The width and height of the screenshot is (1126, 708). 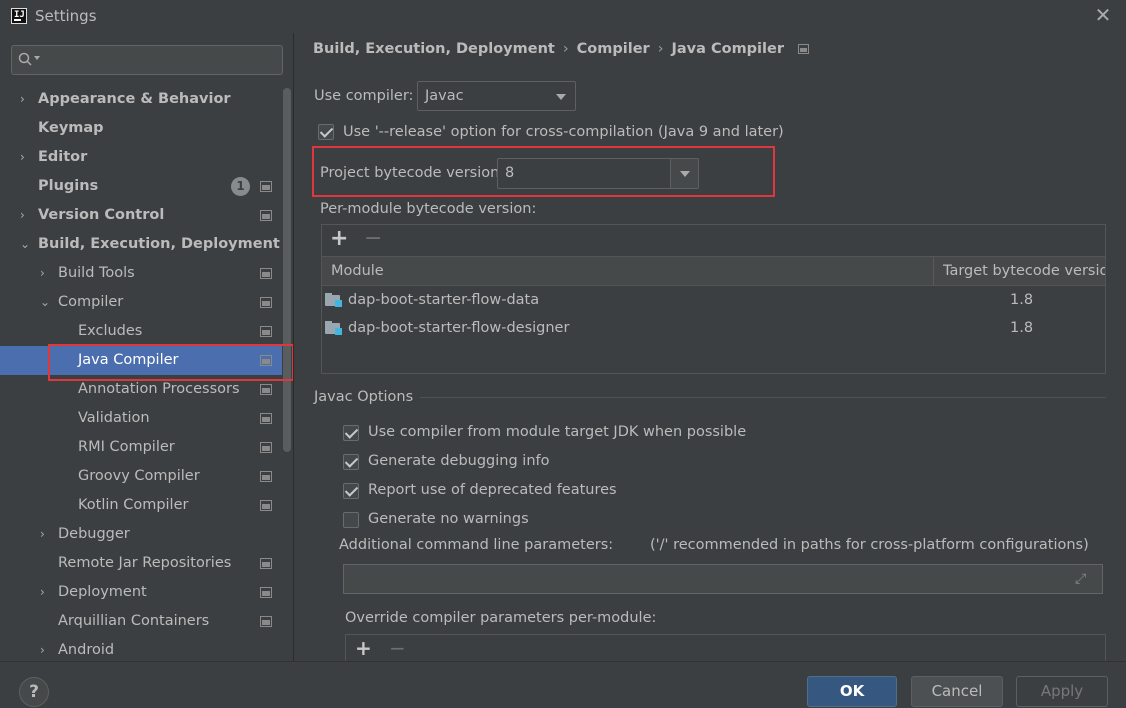 I want to click on sidebar-item-label: Keymap, so click(x=71, y=128).